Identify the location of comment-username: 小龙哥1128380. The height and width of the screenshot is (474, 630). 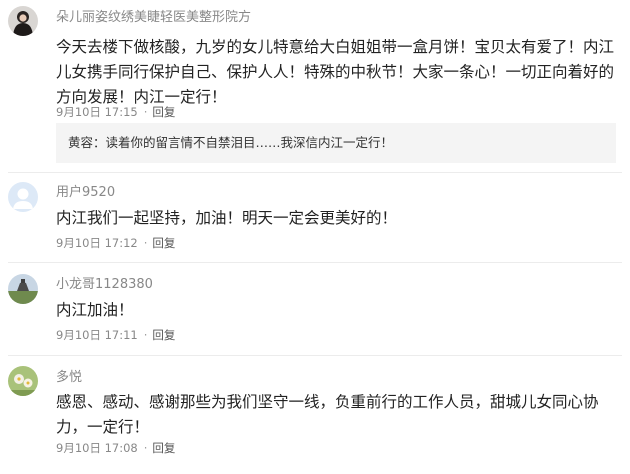
(104, 285).